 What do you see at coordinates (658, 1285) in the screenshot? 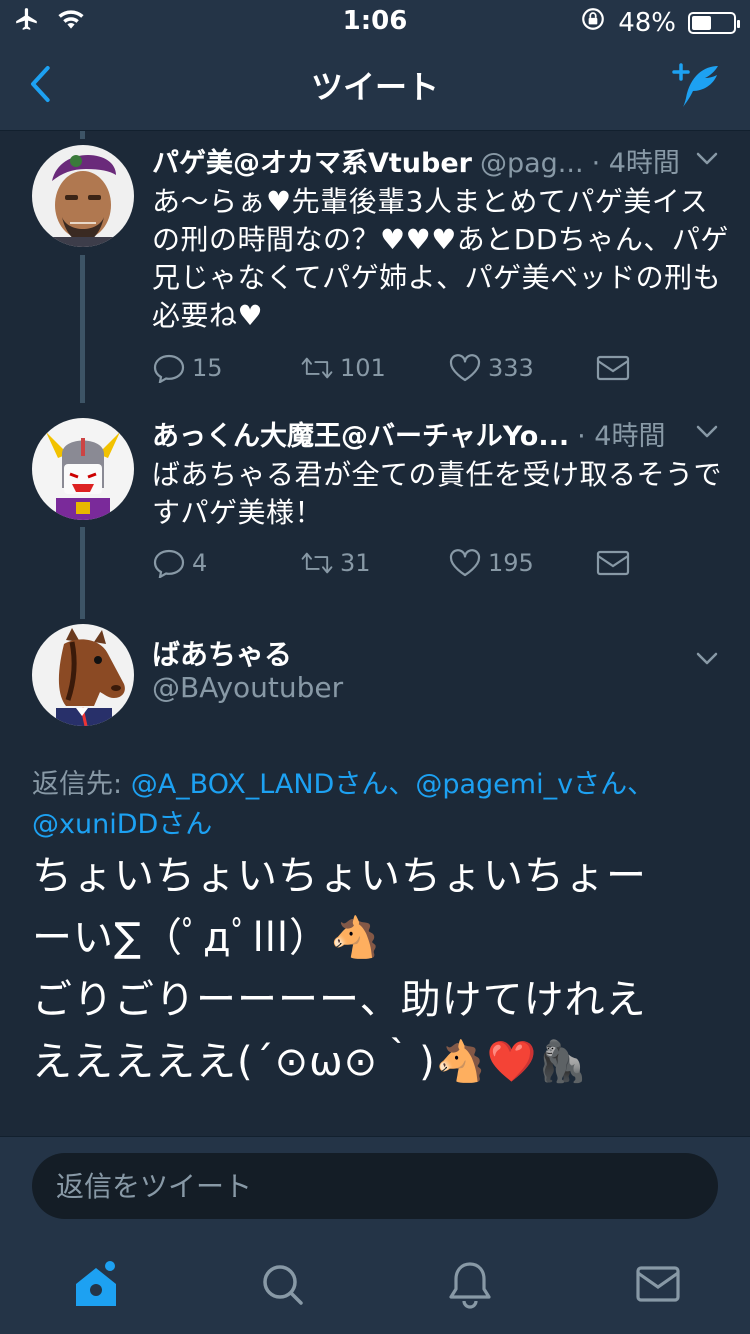
I see `messages-icon` at bounding box center [658, 1285].